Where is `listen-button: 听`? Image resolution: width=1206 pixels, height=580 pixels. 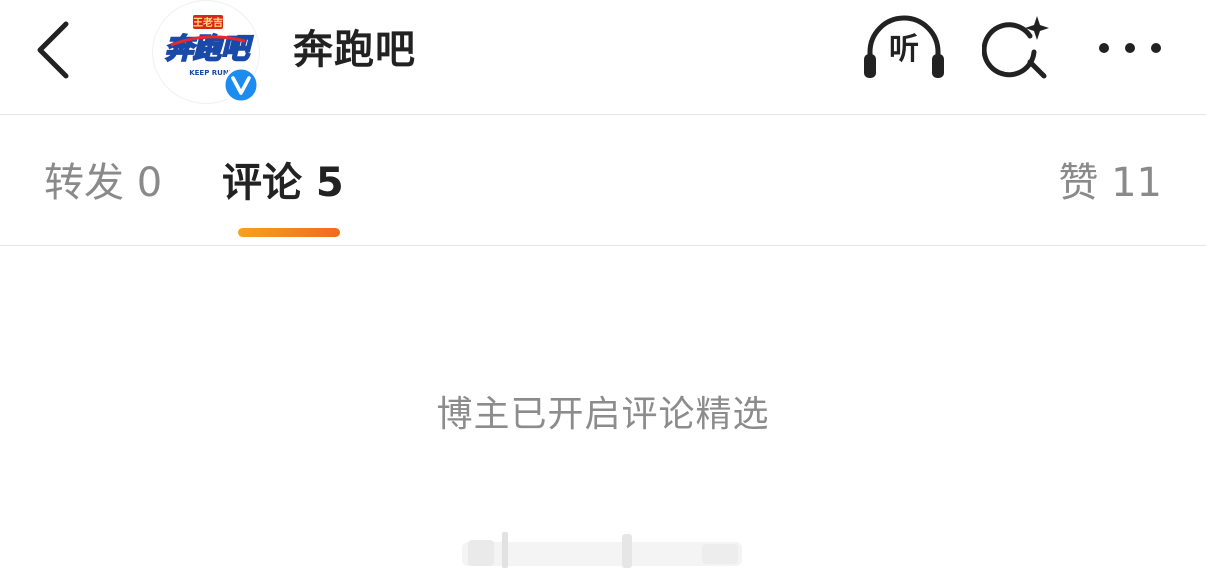
listen-button: 听 is located at coordinates (904, 48).